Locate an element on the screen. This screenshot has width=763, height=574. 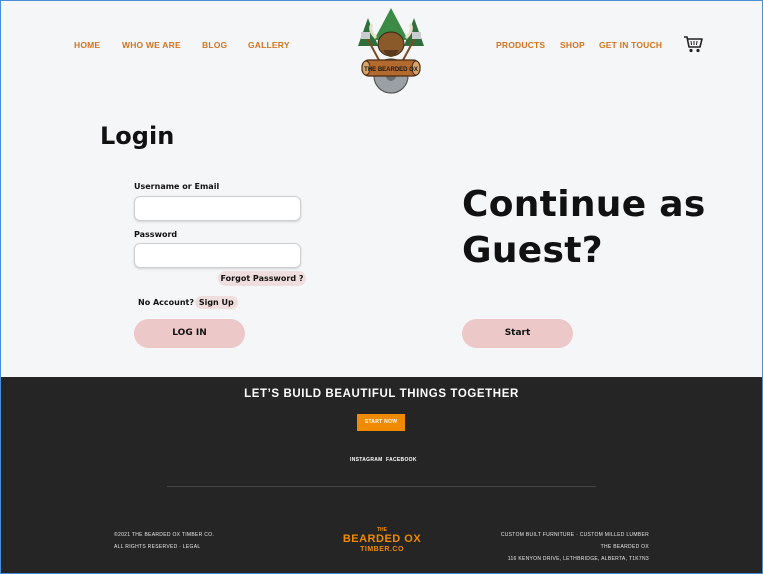
sign-up-link: Sign Up is located at coordinates (216, 302).